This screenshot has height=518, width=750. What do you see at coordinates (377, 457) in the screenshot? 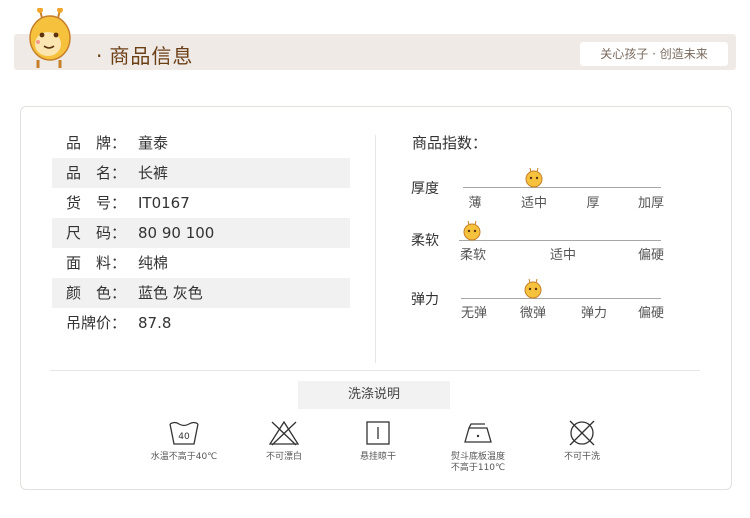
I see `care-label-dry: 悬挂晾干` at bounding box center [377, 457].